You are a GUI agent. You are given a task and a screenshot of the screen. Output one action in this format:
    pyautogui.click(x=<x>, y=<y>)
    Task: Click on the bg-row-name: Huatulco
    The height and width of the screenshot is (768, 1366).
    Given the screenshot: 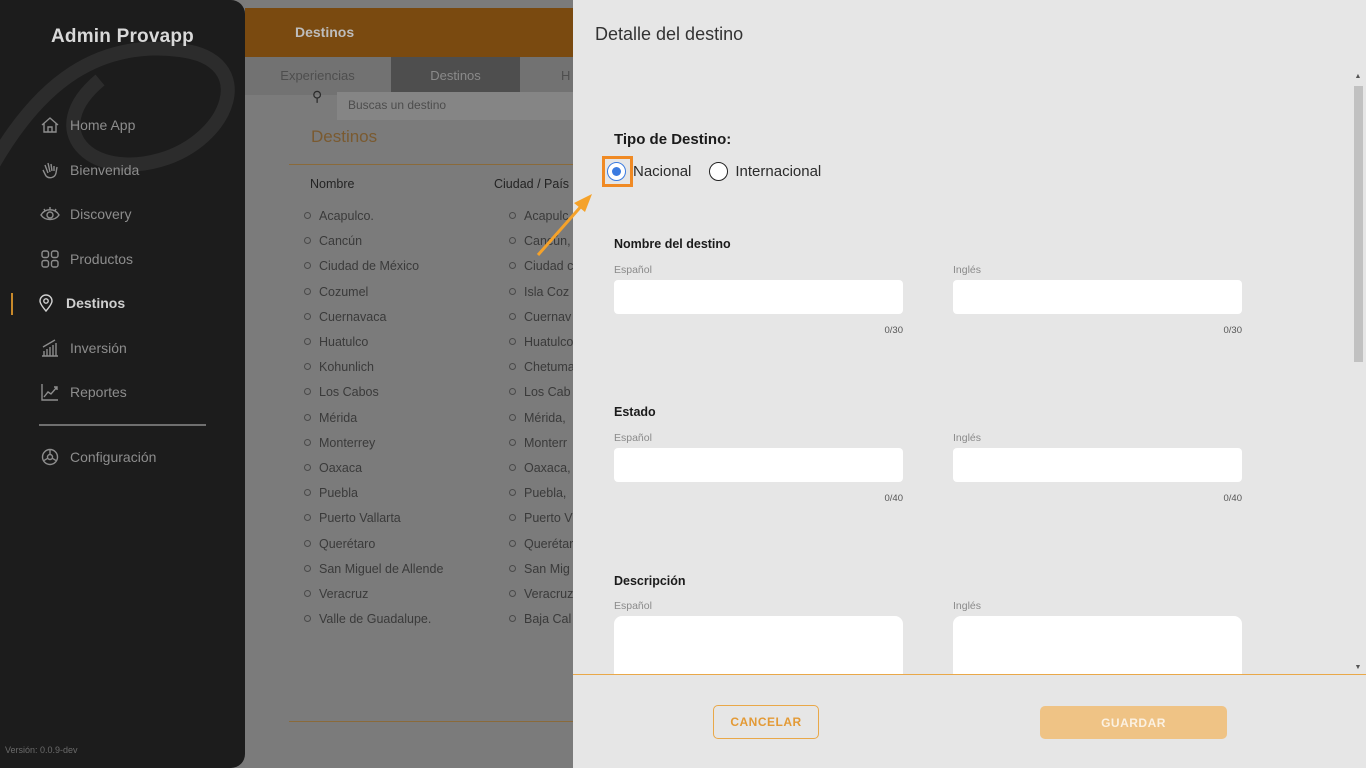 What is the action you would take?
    pyautogui.click(x=336, y=342)
    